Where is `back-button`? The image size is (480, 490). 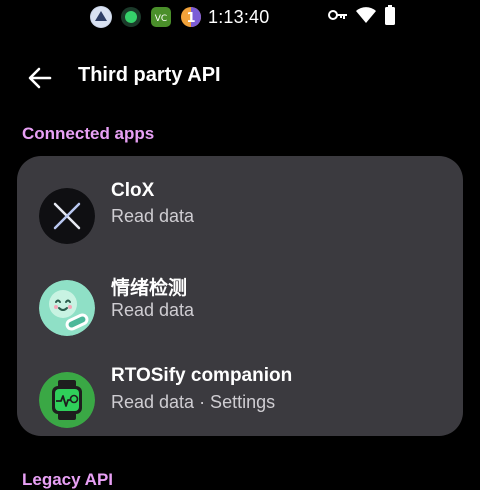 back-button is located at coordinates (40, 78).